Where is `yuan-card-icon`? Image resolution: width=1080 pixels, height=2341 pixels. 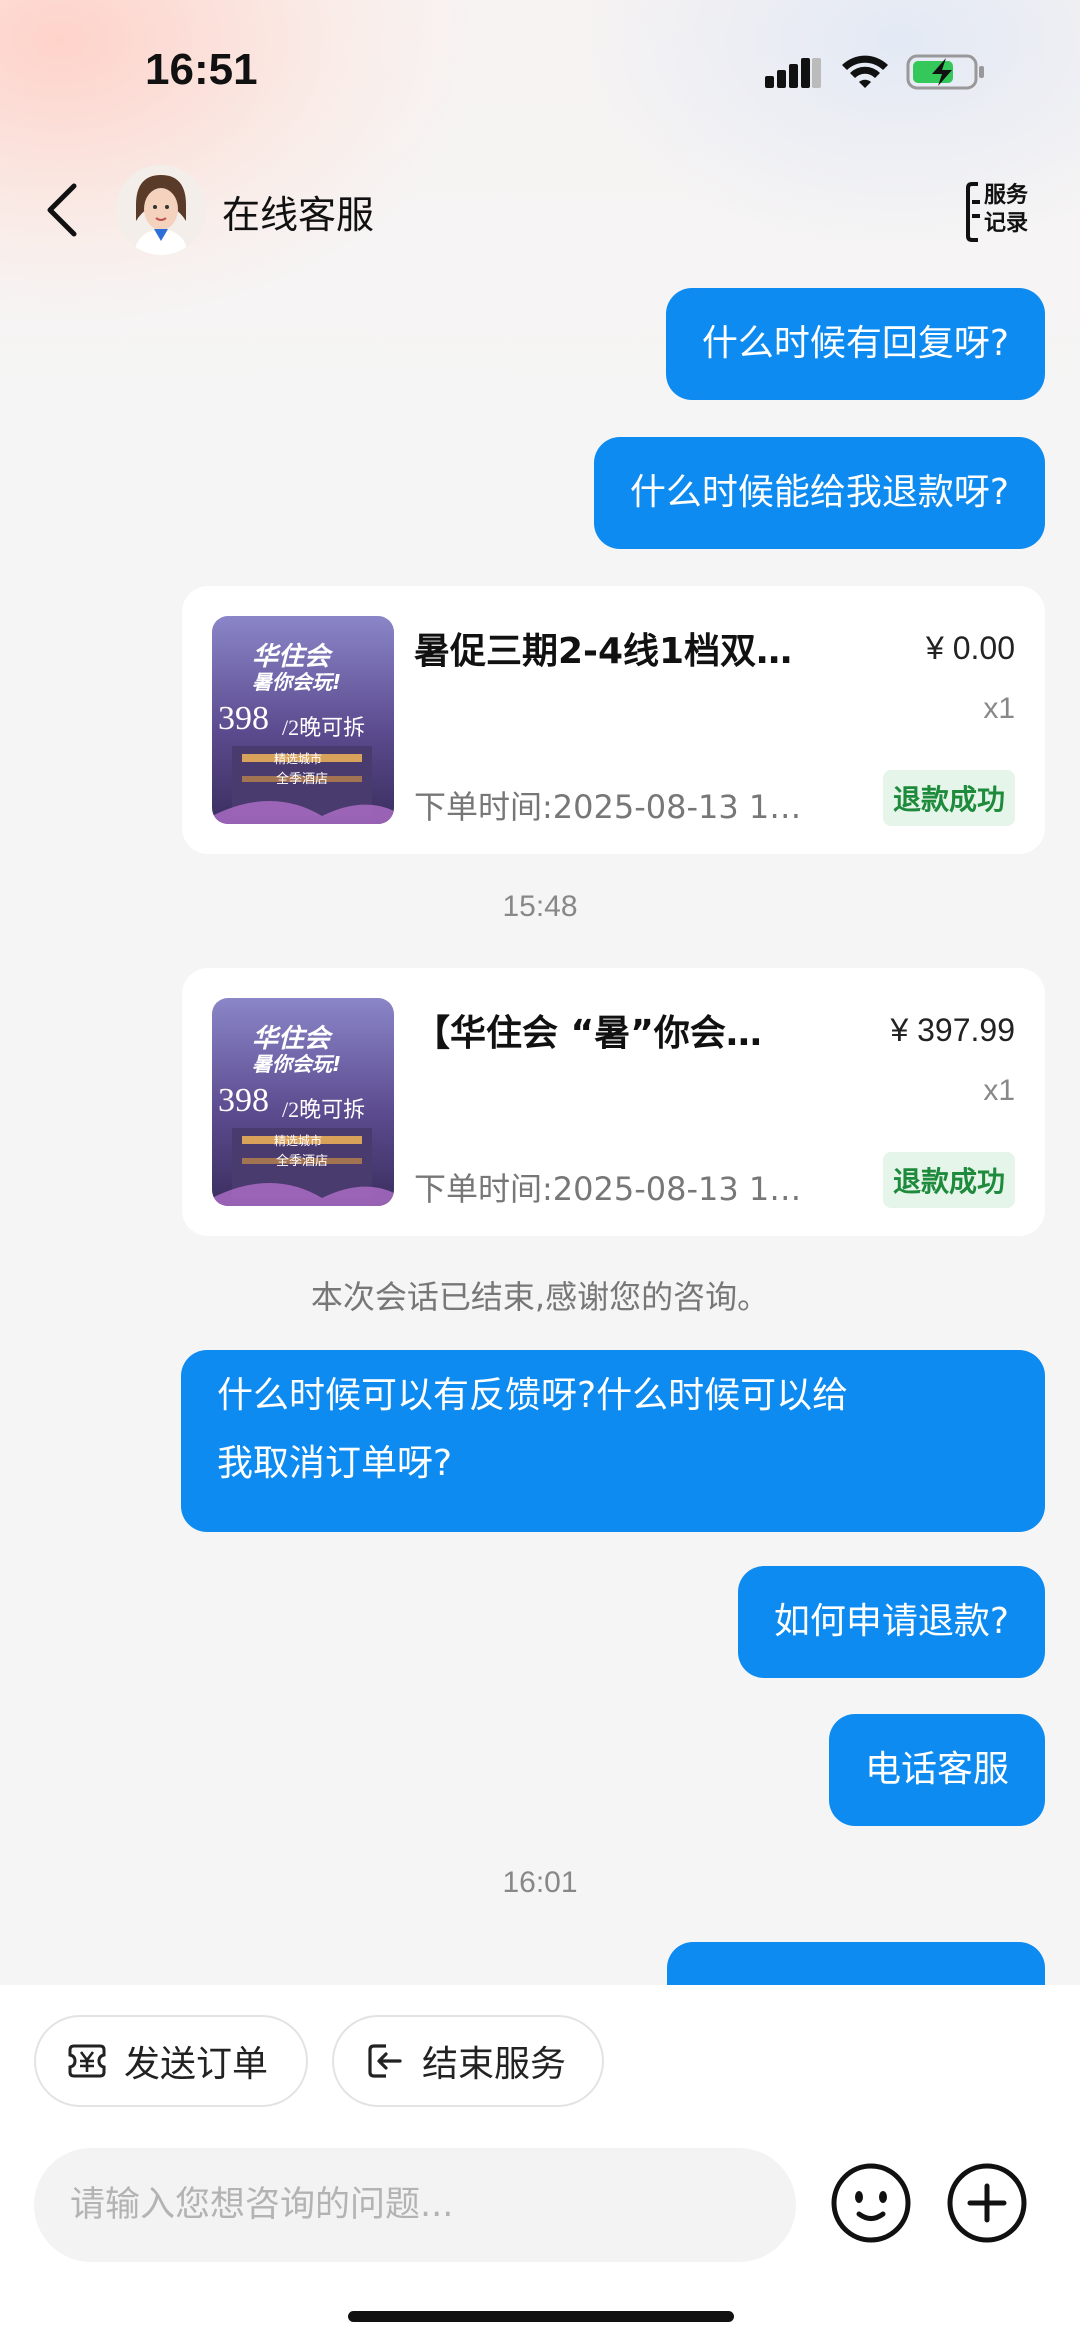
yuan-card-icon is located at coordinates (87, 2061).